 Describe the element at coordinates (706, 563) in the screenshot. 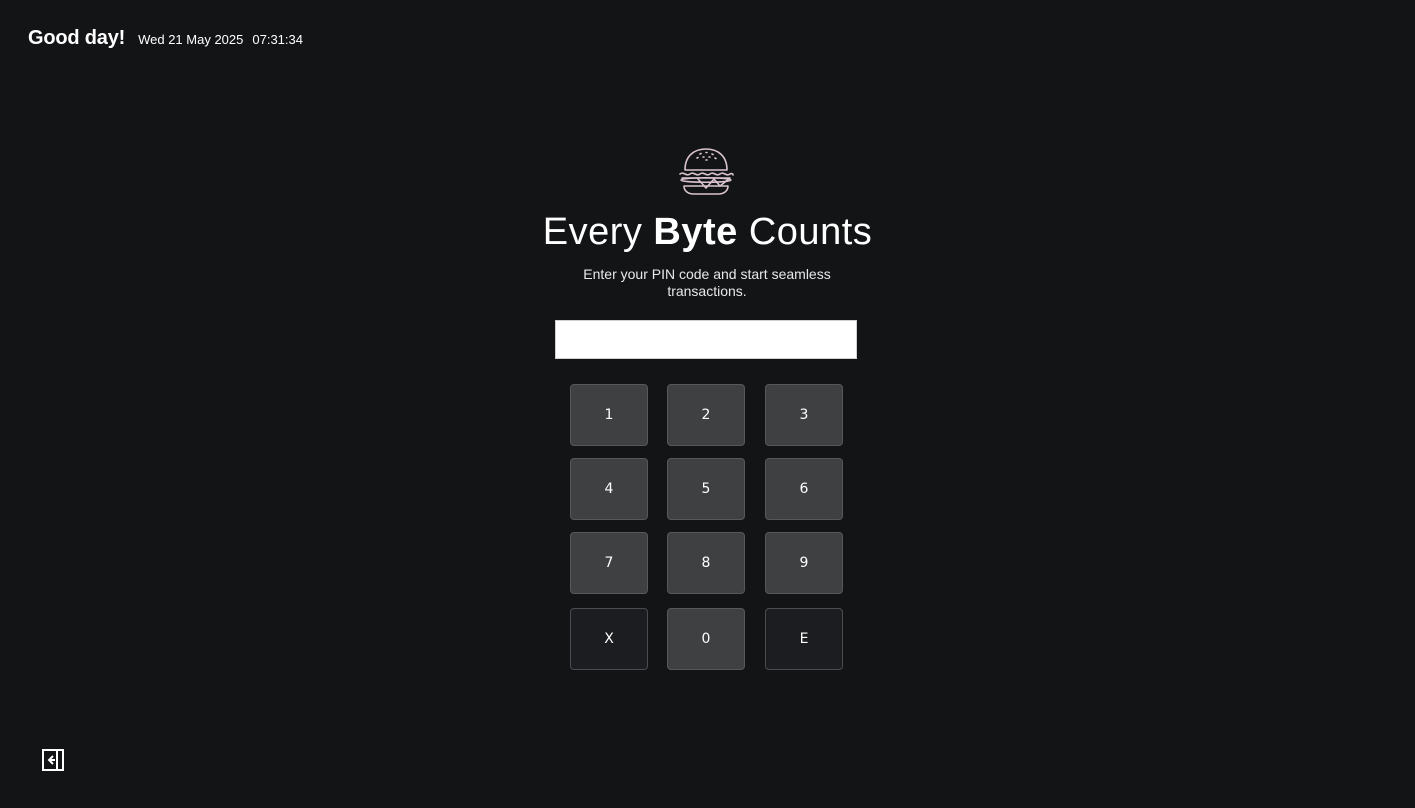

I see `keypad-key-8: 8` at that location.